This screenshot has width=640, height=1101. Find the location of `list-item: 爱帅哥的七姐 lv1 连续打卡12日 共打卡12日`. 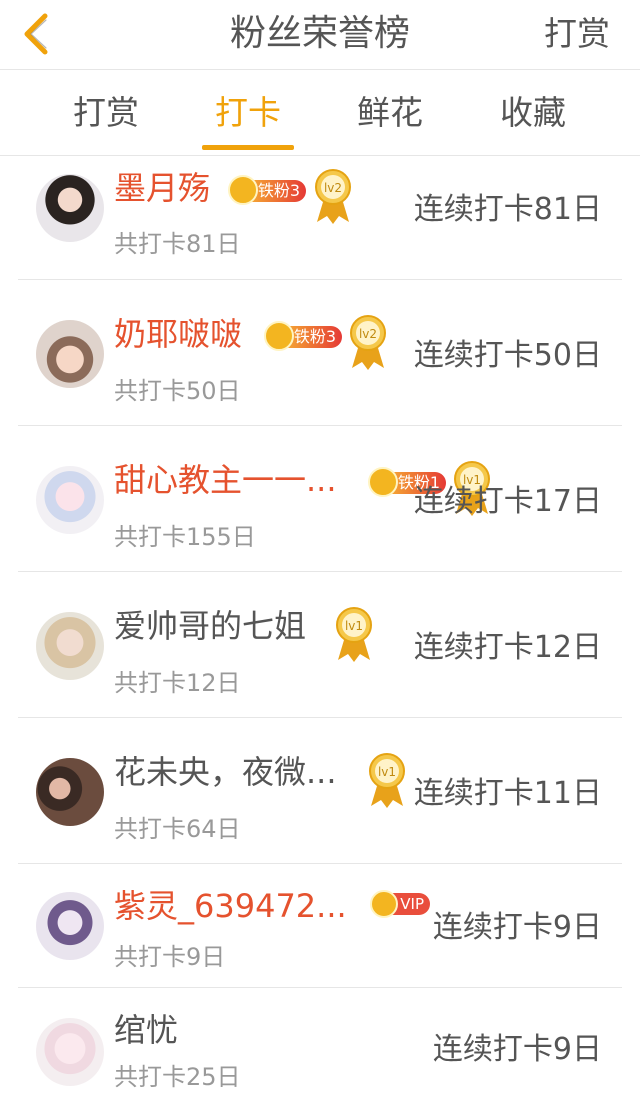

list-item: 爱帅哥的七姐 lv1 连续打卡12日 共打卡12日 is located at coordinates (320, 645).